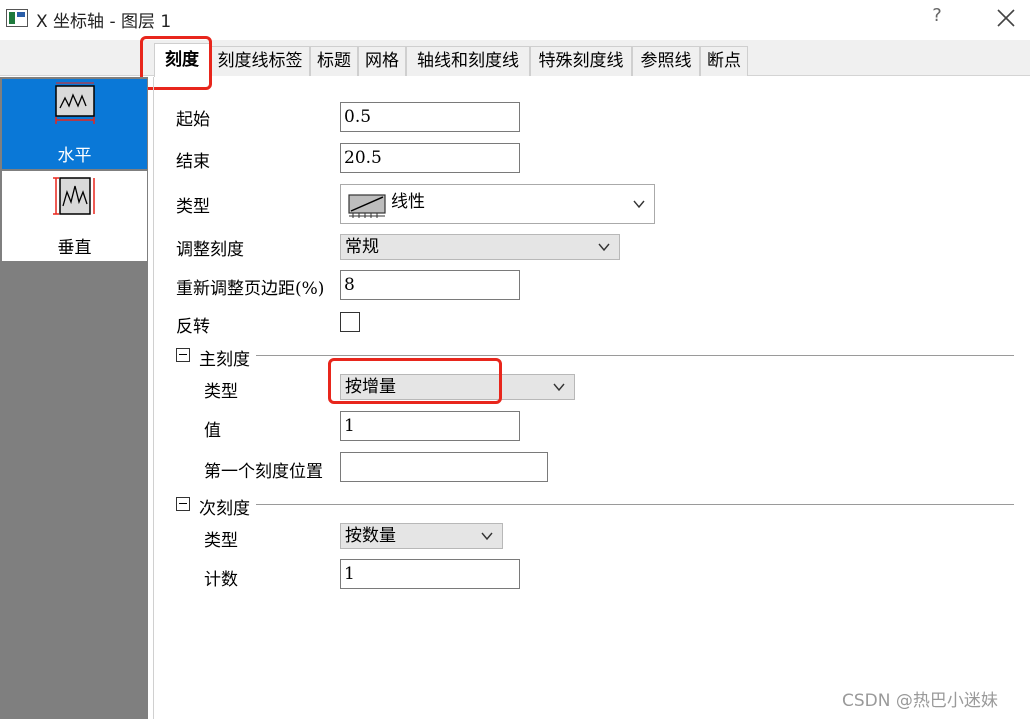  I want to click on rescale-select: 常规, so click(480, 247).